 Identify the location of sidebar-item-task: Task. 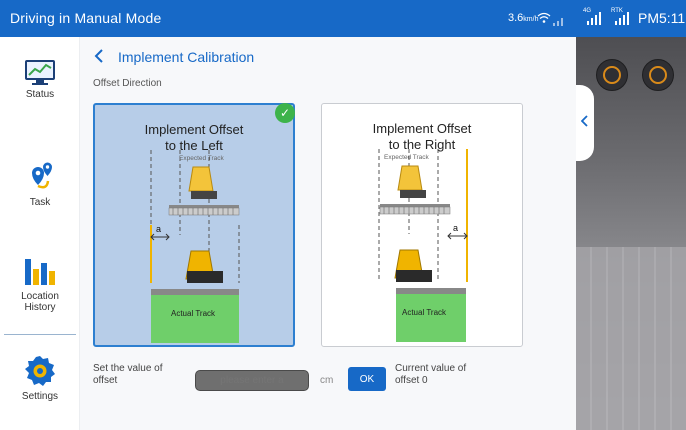
(40, 183).